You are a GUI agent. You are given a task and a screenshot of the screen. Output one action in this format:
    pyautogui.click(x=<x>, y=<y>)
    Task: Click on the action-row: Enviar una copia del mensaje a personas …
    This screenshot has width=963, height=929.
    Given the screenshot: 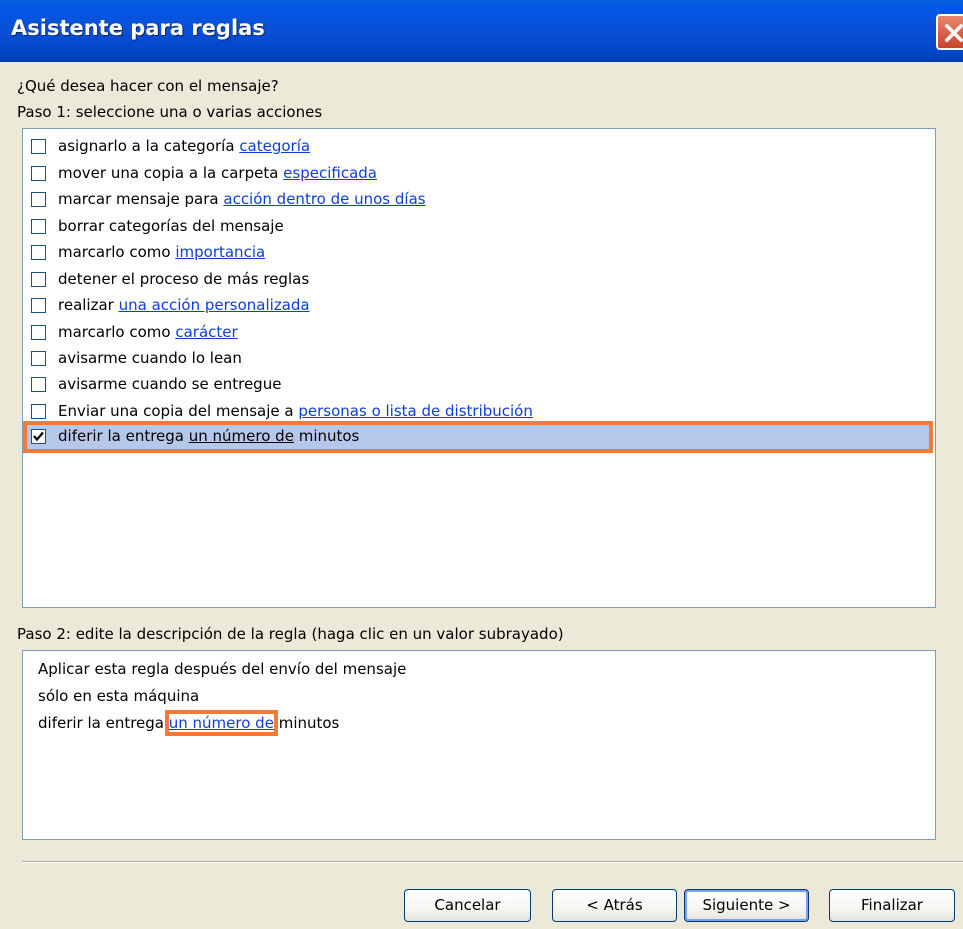 What is the action you would take?
    pyautogui.click(x=478, y=412)
    